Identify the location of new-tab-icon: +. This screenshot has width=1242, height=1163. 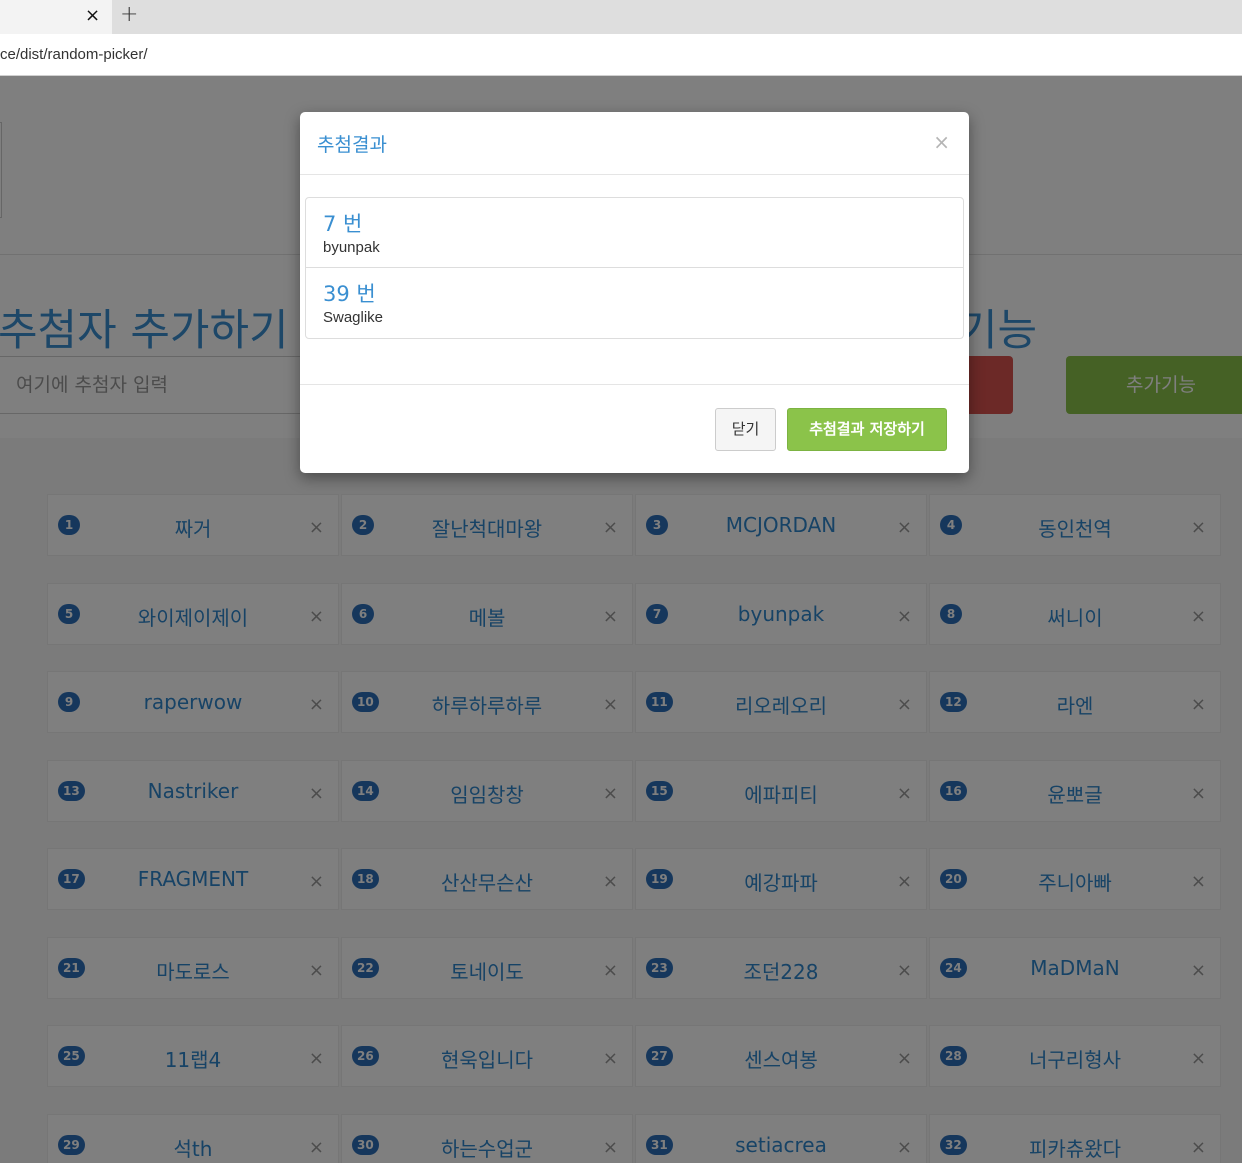
(129, 14).